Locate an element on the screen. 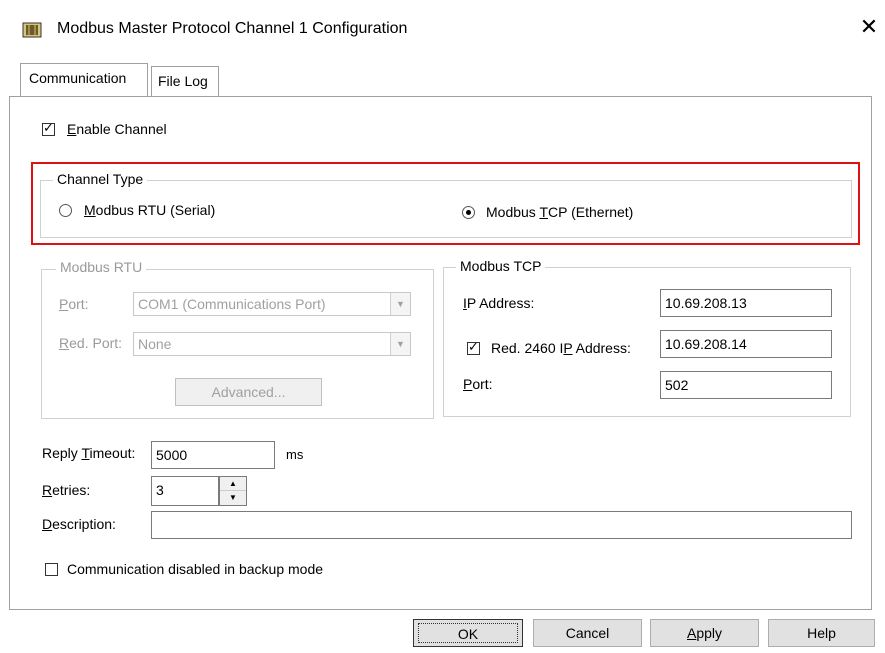 The height and width of the screenshot is (653, 885). app-icon is located at coordinates (32, 30).